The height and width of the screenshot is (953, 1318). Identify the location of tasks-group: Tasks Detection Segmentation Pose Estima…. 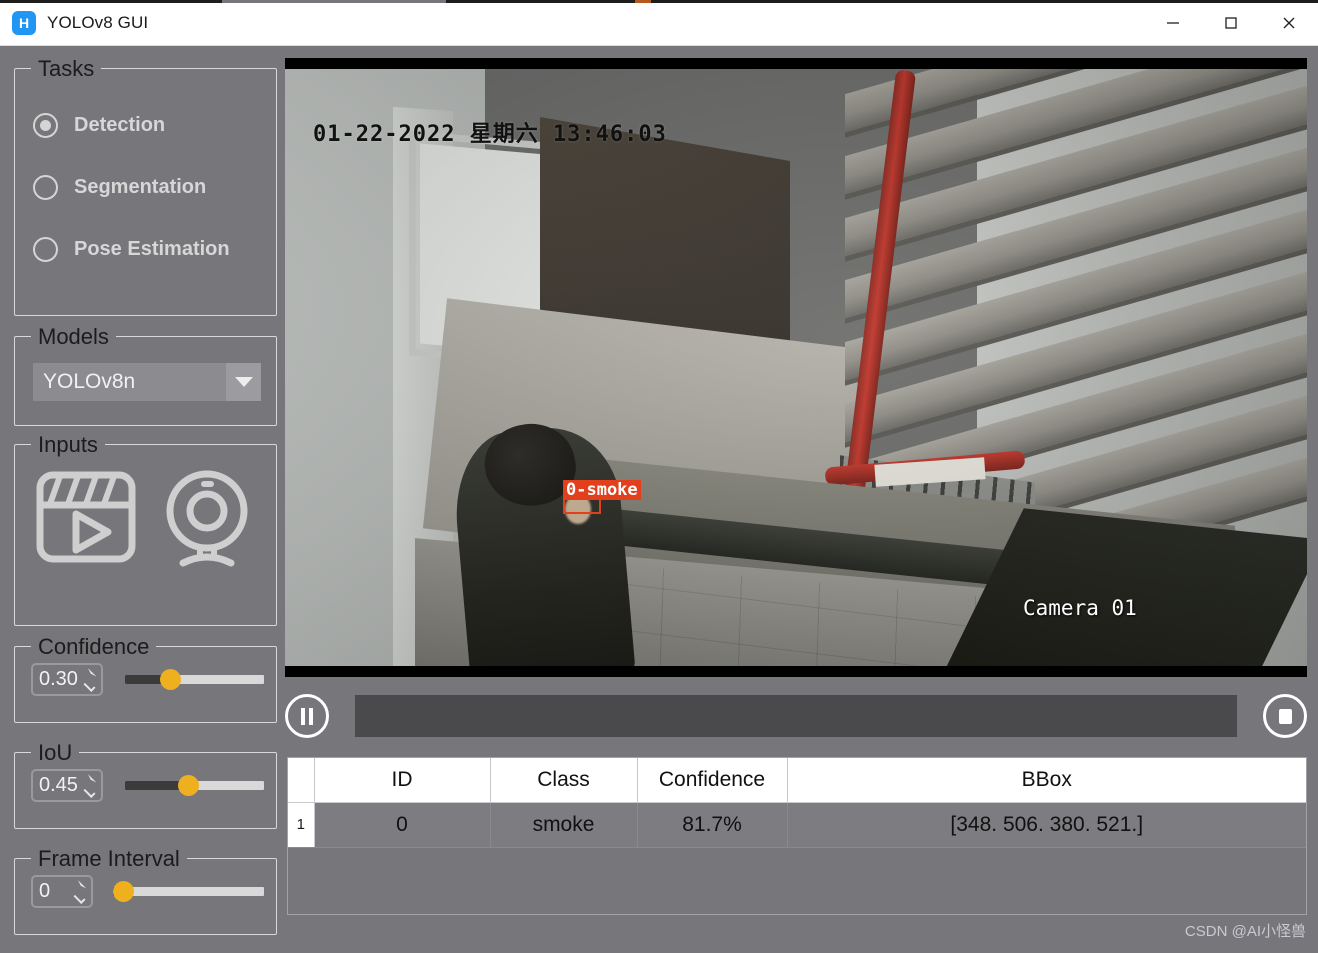
(145, 186).